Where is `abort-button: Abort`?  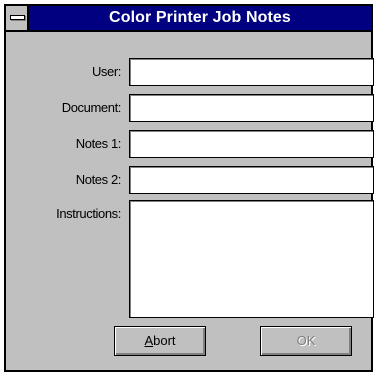 abort-button: Abort is located at coordinates (160, 341).